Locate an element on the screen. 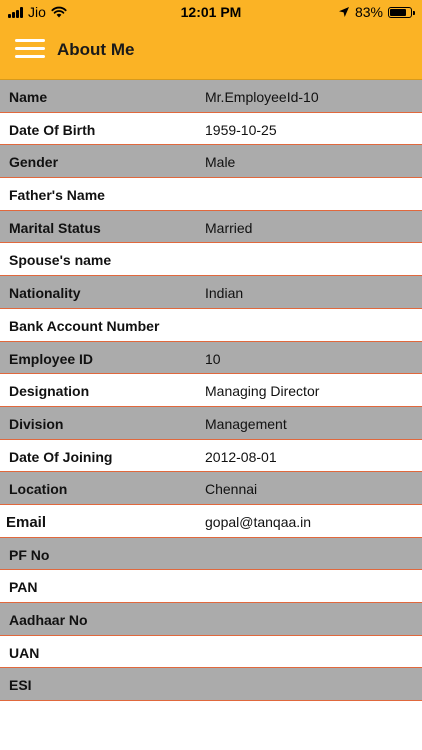 Image resolution: width=422 pixels, height=750 pixels. field-label: ESI is located at coordinates (20, 685).